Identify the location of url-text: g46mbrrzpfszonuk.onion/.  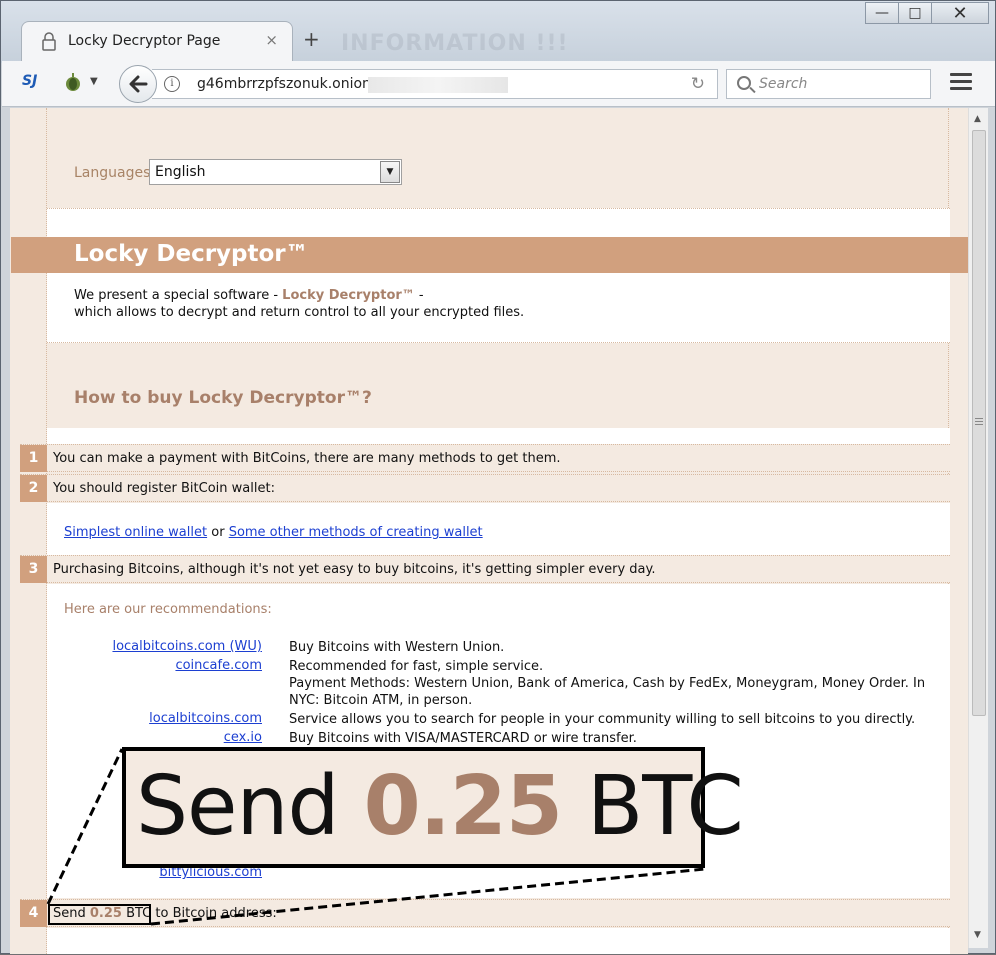
(286, 84).